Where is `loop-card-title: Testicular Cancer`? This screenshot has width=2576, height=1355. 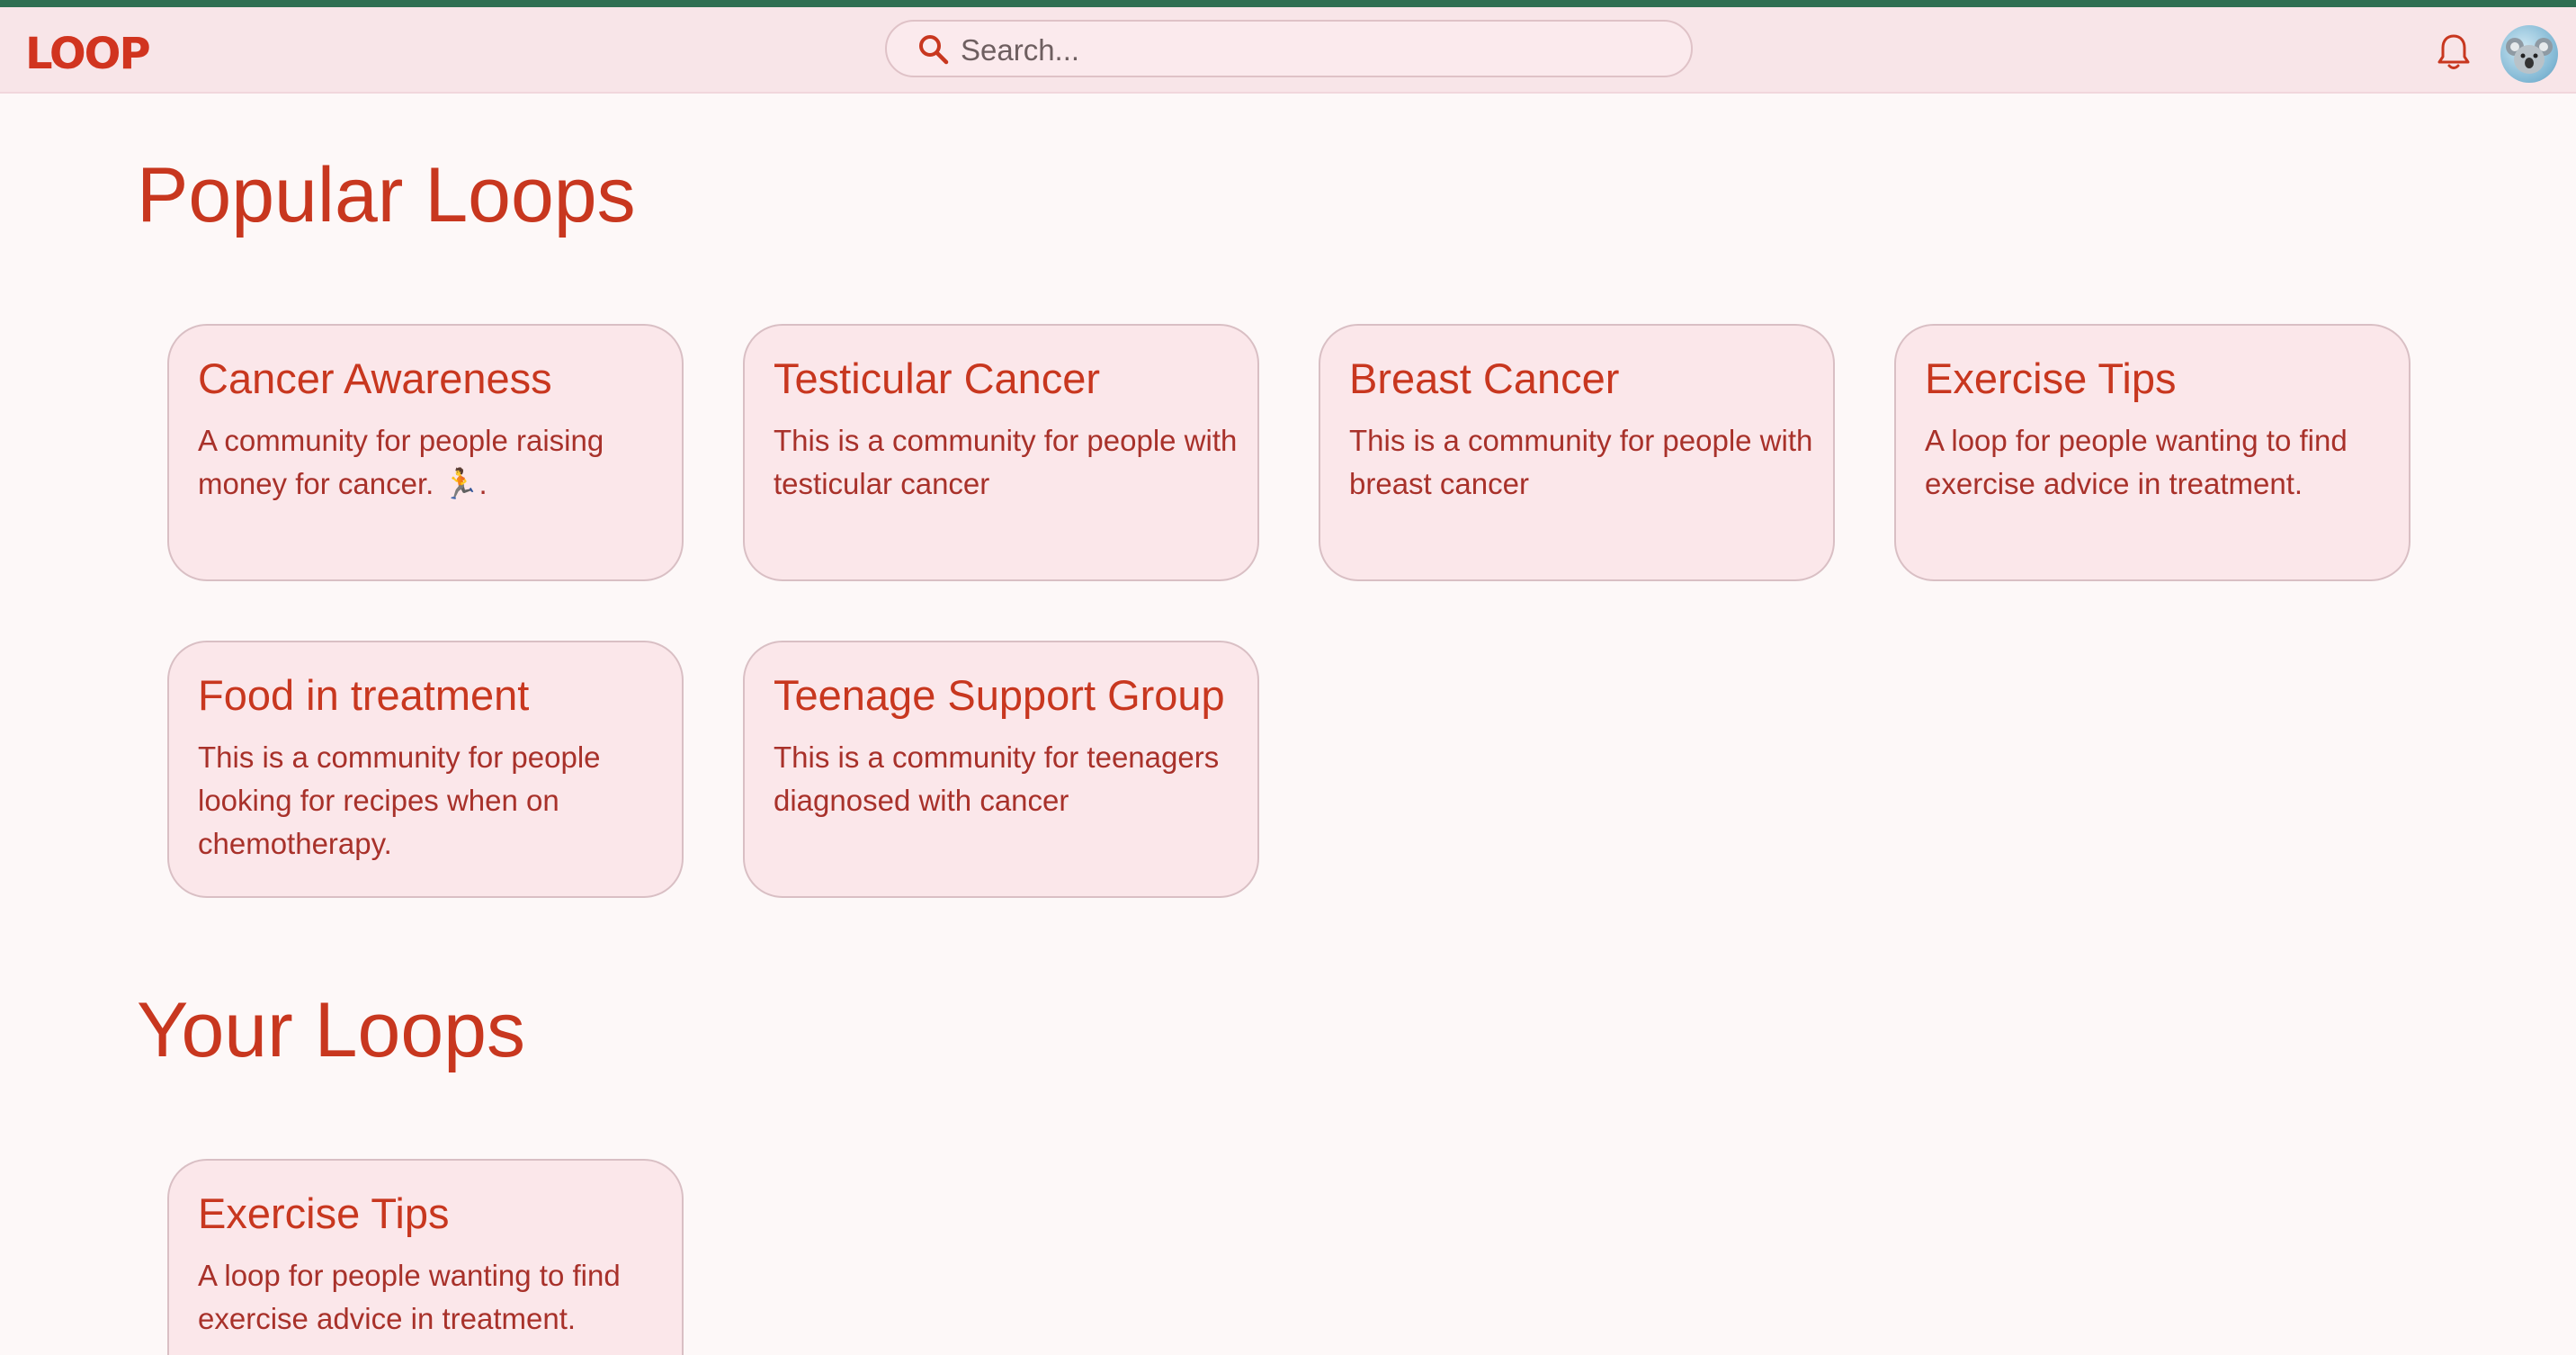 loop-card-title: Testicular Cancer is located at coordinates (938, 378).